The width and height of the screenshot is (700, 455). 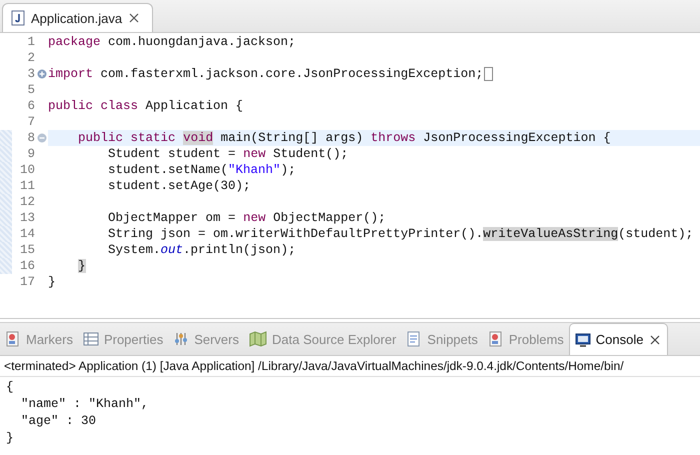 I want to click on panel-tab: Servers, so click(x=206, y=339).